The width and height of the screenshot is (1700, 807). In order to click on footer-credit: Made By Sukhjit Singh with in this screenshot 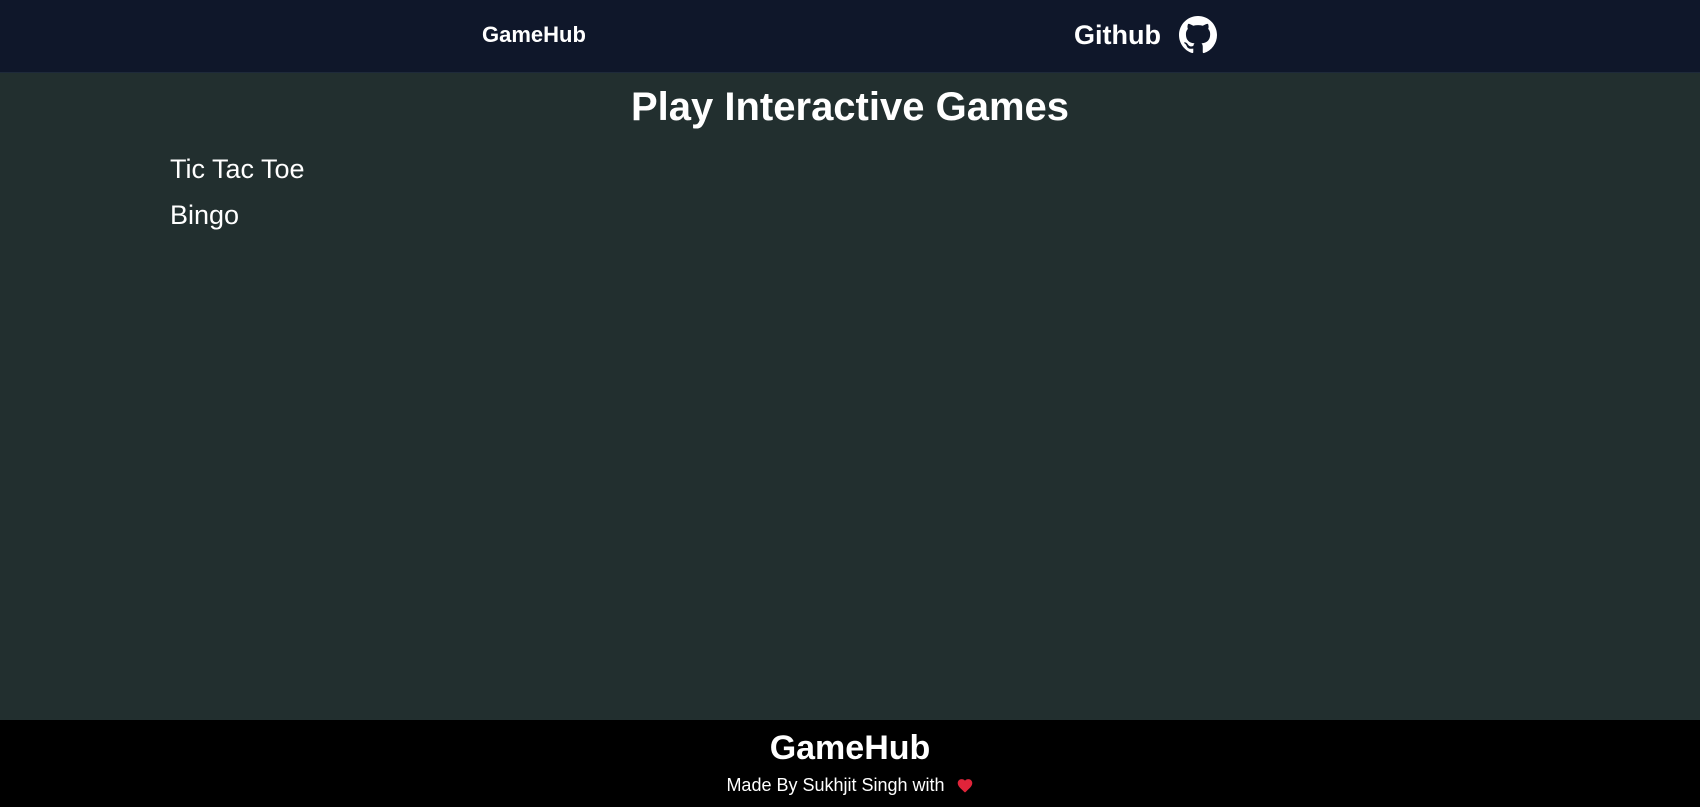, I will do `click(850, 785)`.